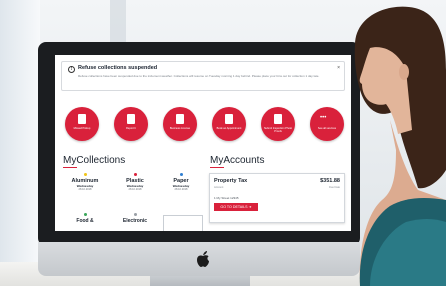  What do you see at coordinates (236, 207) in the screenshot?
I see `go-to-details-button: GO TO DETAILS ➜` at bounding box center [236, 207].